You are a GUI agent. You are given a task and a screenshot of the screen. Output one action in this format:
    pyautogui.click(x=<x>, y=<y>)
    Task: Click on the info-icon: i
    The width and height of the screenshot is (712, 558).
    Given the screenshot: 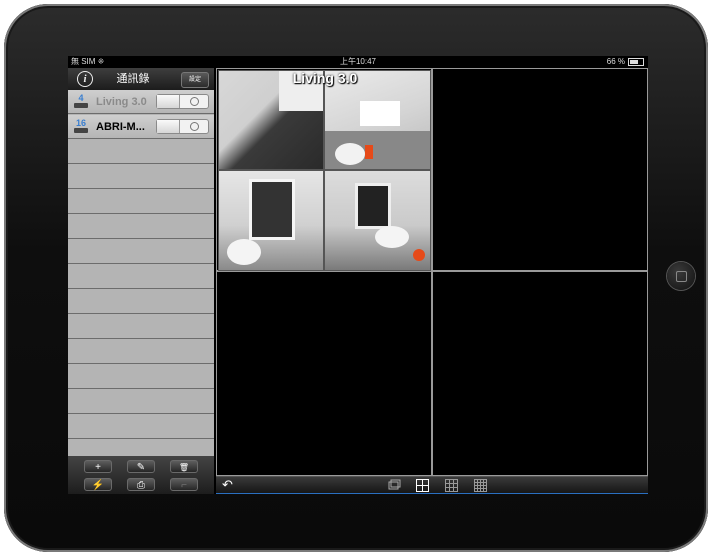 What is the action you would take?
    pyautogui.click(x=85, y=79)
    